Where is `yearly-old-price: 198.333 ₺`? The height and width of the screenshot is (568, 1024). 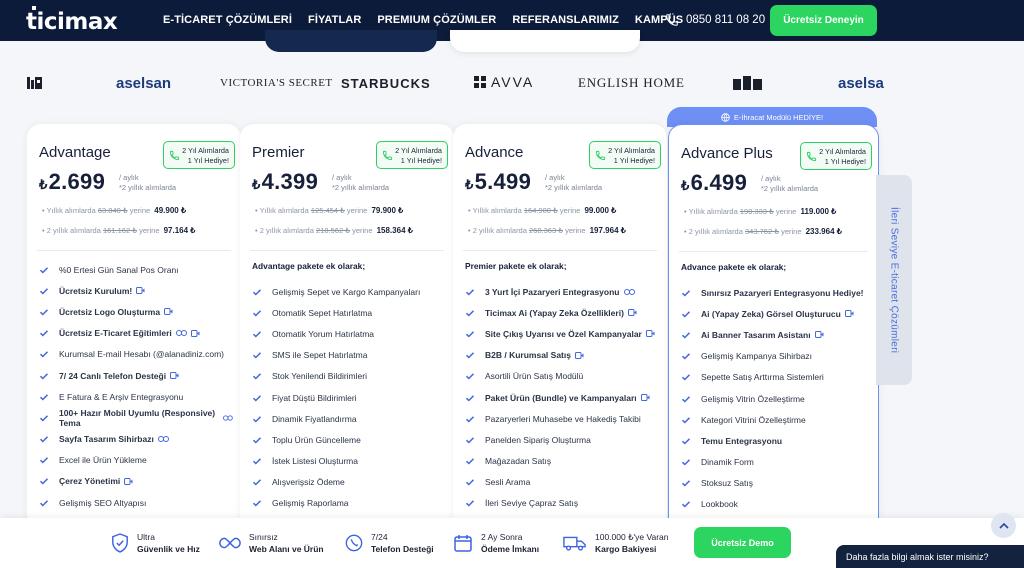
yearly-old-price: 198.333 ₺ is located at coordinates (756, 211).